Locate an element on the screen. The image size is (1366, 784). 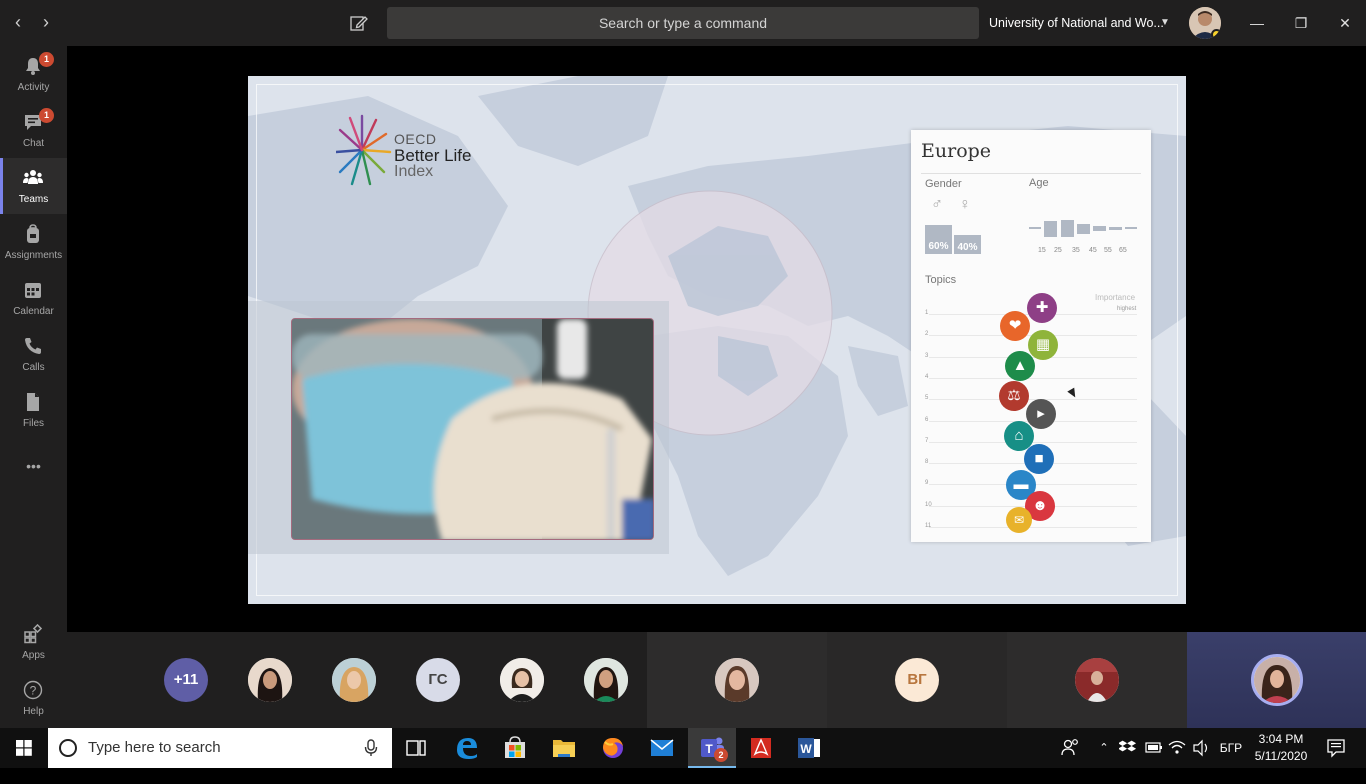
age-tick: 15 is located at coordinates (1042, 250).